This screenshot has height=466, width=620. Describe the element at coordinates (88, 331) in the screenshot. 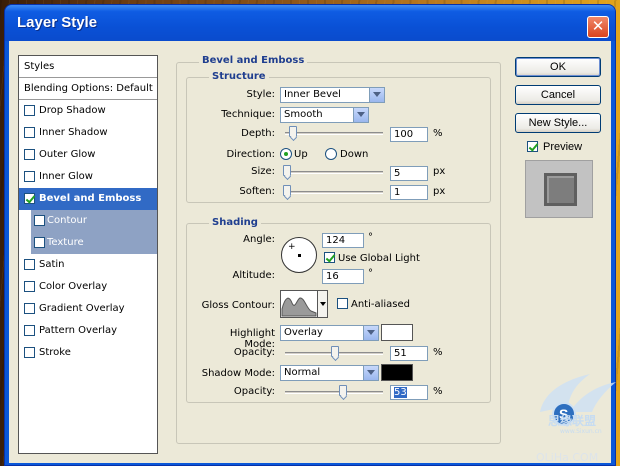

I see `style-item-pattern-overlay: Pattern Overlay` at that location.